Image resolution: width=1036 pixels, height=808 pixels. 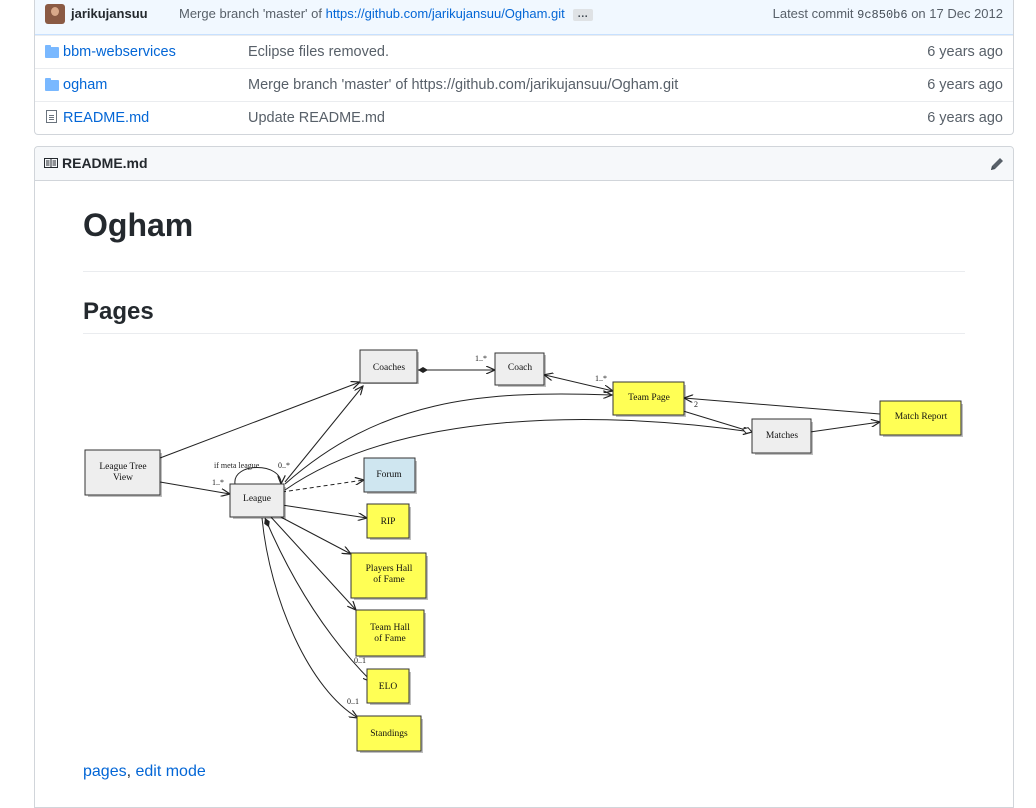 I want to click on file-link: bbm-webservices, so click(x=119, y=52).